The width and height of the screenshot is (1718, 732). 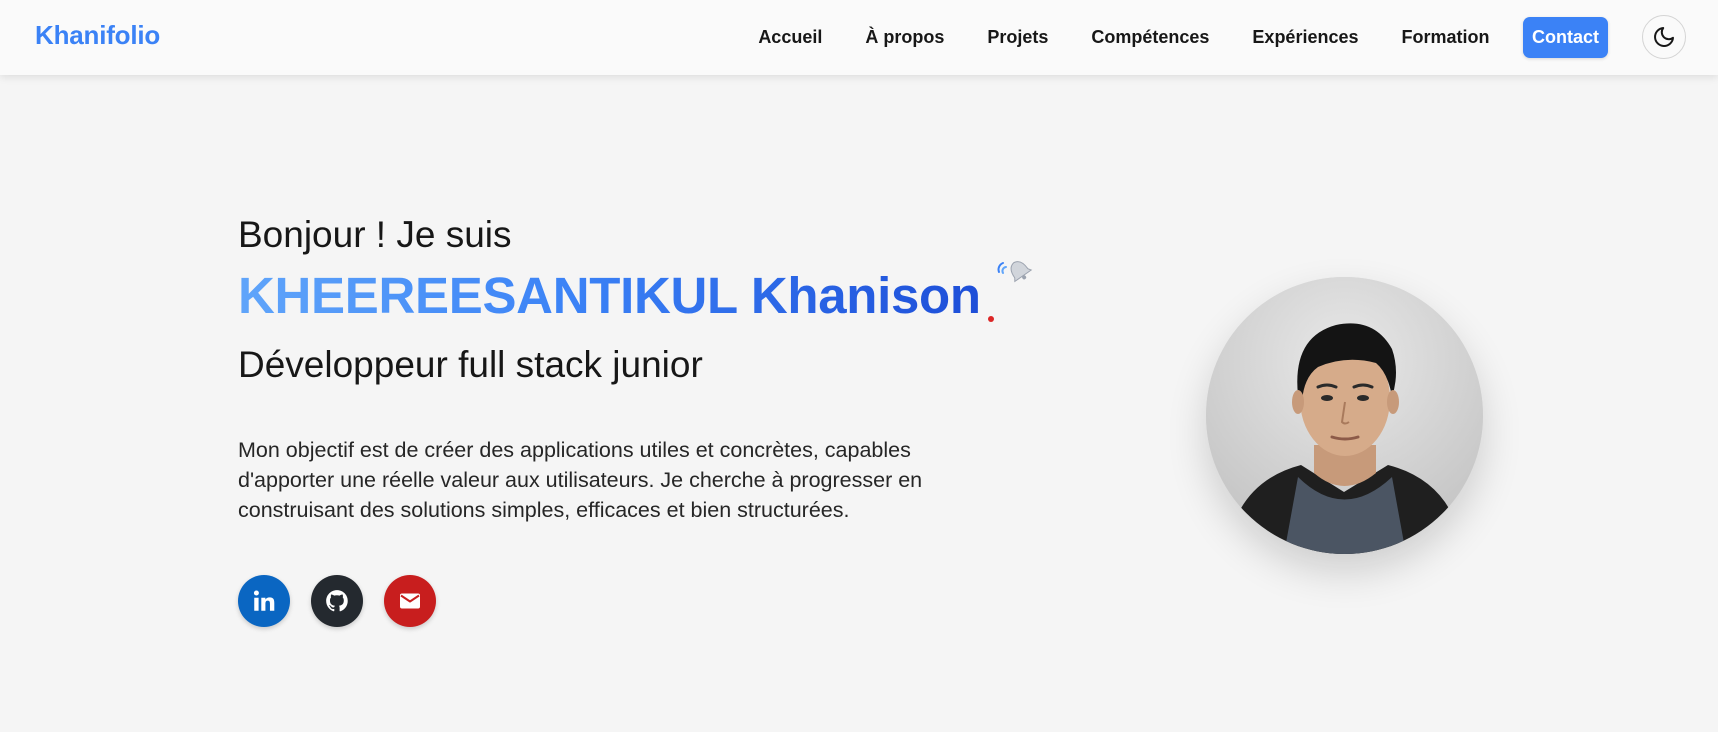 I want to click on nav-link-projets: Projets, so click(x=1018, y=37).